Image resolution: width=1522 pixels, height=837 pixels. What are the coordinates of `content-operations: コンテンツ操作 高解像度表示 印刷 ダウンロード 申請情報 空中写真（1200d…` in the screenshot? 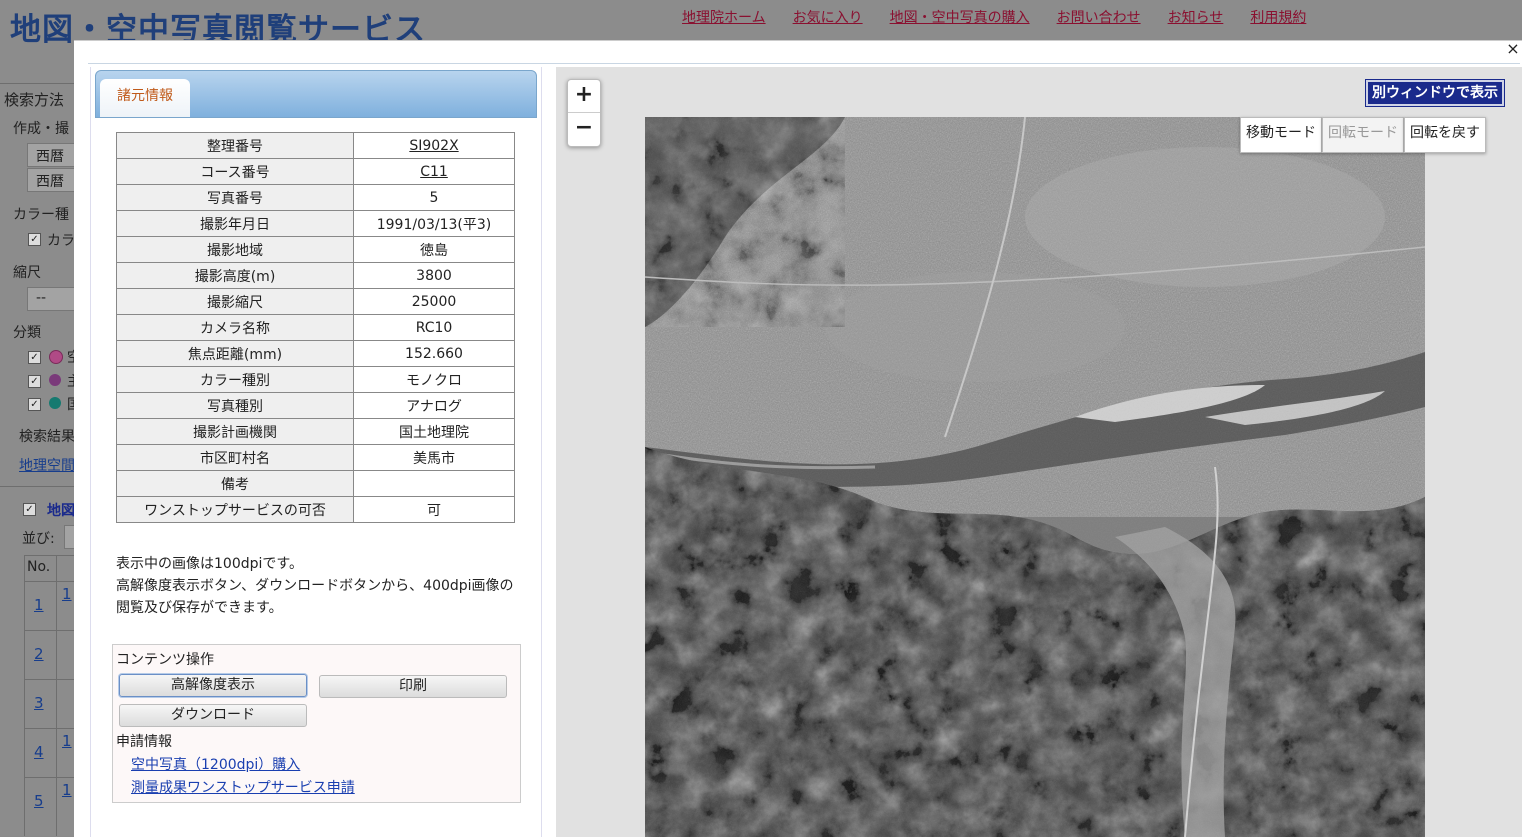 It's located at (316, 723).